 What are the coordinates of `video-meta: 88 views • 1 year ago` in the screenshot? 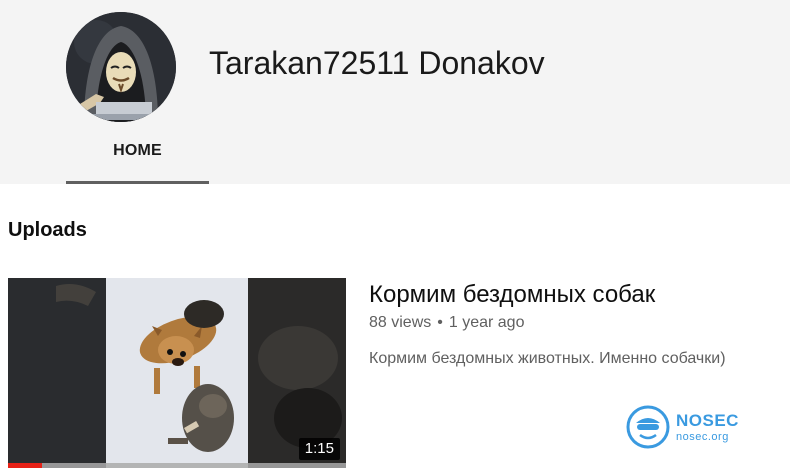 It's located at (446, 323).